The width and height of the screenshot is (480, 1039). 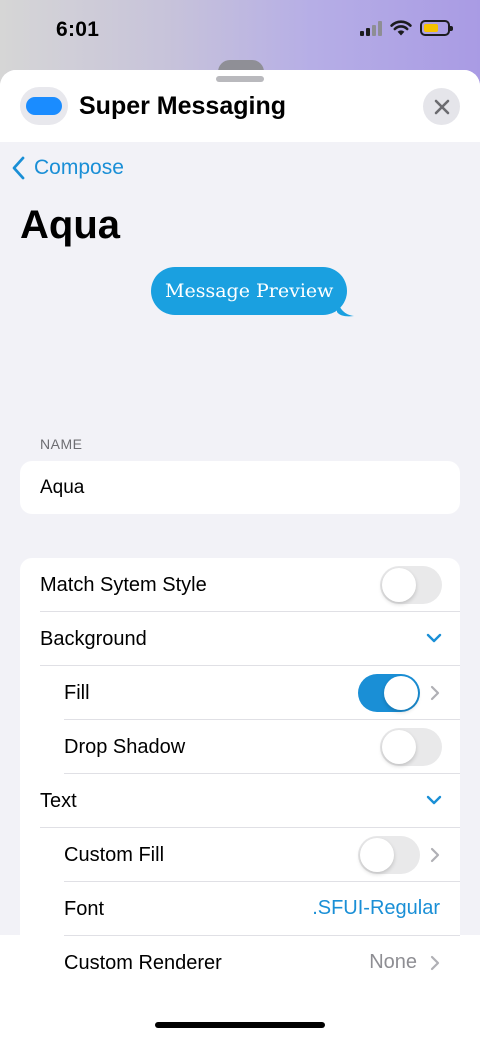 I want to click on match-system-style-label: Match Sytem Style, so click(x=123, y=584).